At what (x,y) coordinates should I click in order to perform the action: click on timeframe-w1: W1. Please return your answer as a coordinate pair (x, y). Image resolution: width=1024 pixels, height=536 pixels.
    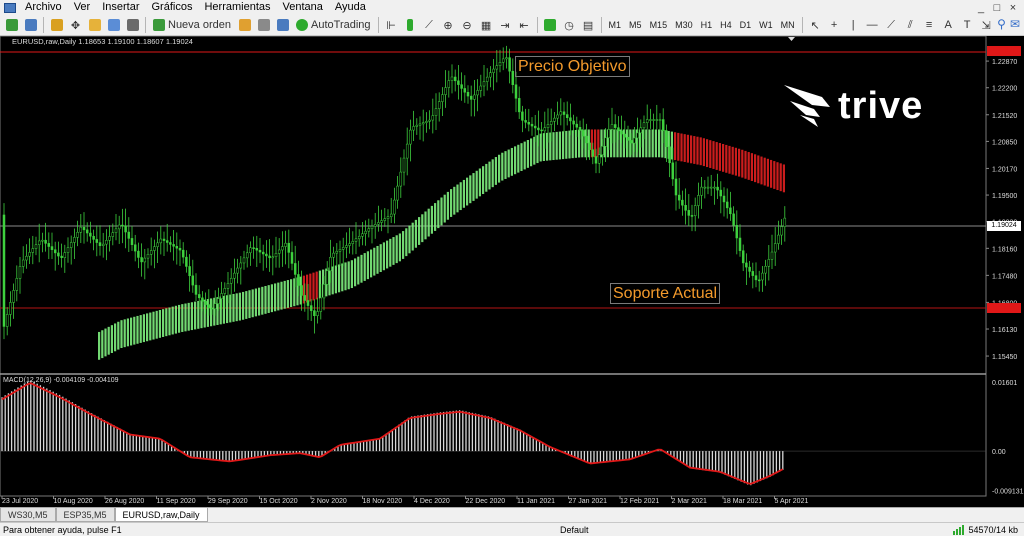
    Looking at the image, I should click on (766, 25).